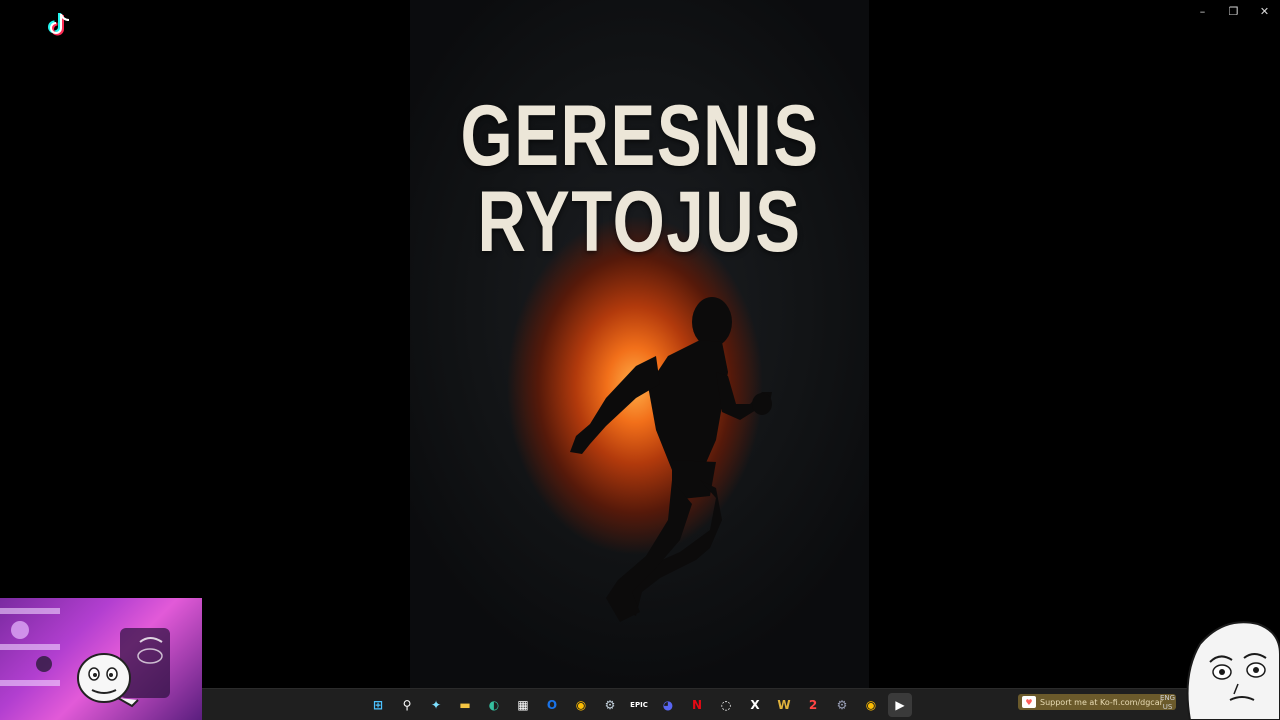  I want to click on restore-button: ❐, so click(1233, 11).